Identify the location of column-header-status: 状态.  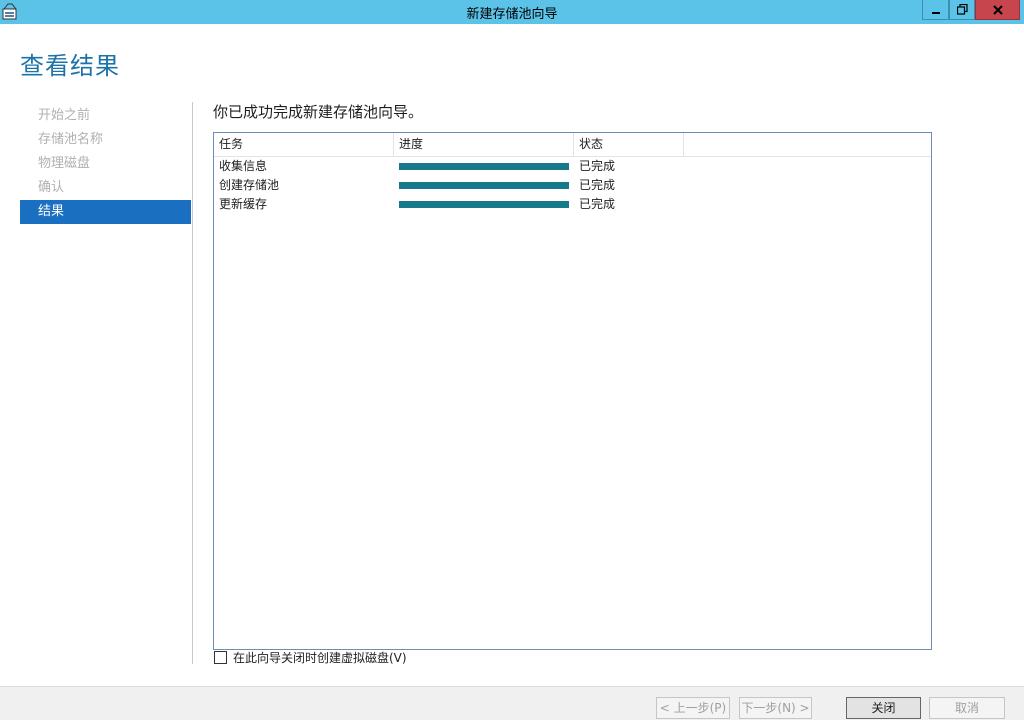
(629, 144).